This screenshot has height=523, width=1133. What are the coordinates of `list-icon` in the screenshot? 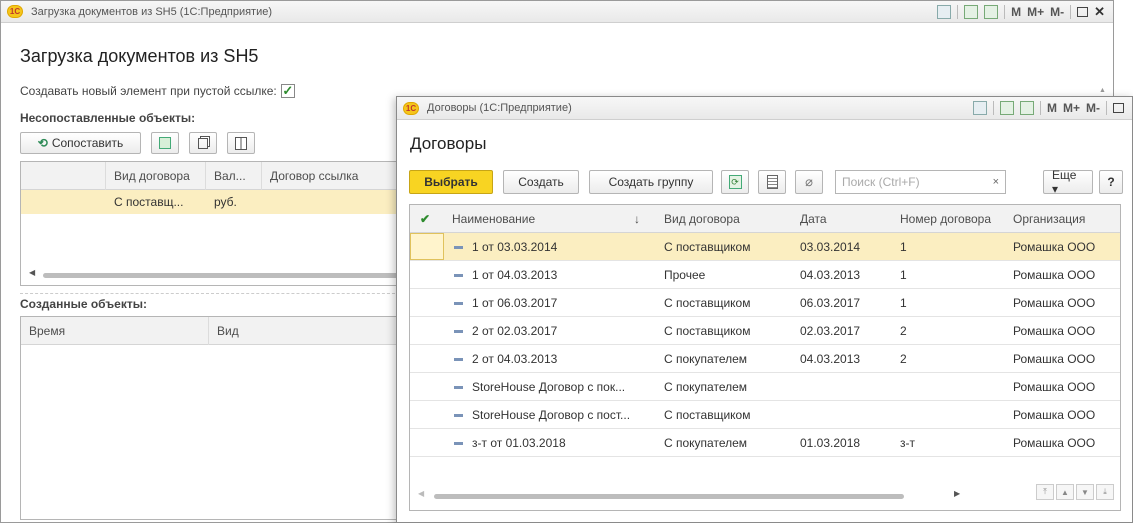 It's located at (772, 182).